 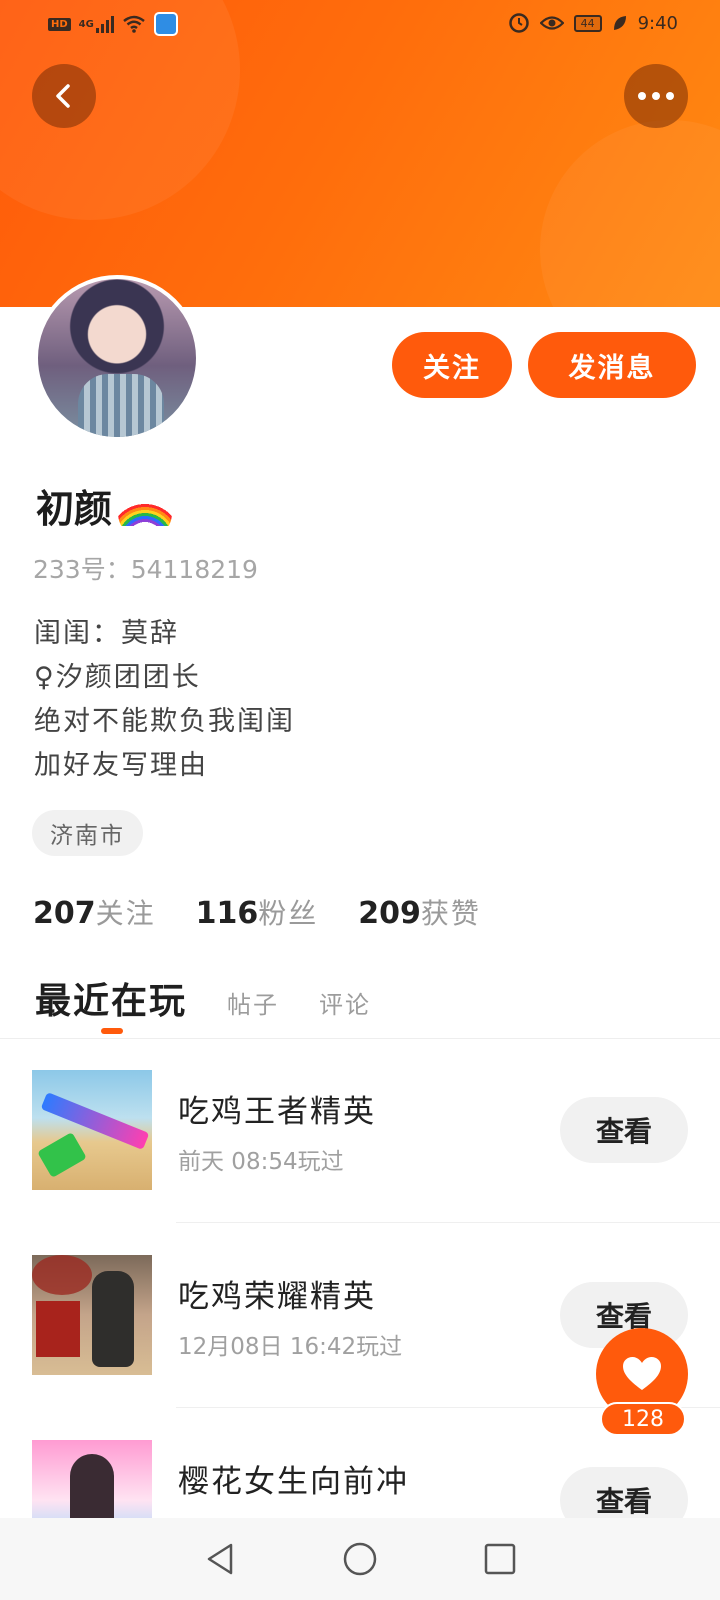 What do you see at coordinates (261, 1162) in the screenshot?
I see `game-played-time: 前天 08:54玩过` at bounding box center [261, 1162].